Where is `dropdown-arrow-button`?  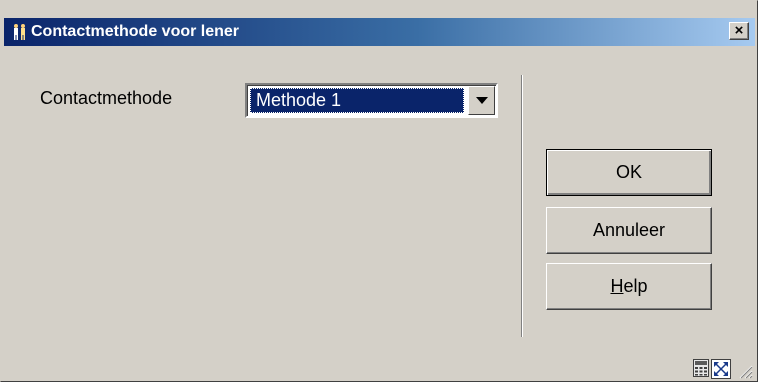 dropdown-arrow-button is located at coordinates (481, 100).